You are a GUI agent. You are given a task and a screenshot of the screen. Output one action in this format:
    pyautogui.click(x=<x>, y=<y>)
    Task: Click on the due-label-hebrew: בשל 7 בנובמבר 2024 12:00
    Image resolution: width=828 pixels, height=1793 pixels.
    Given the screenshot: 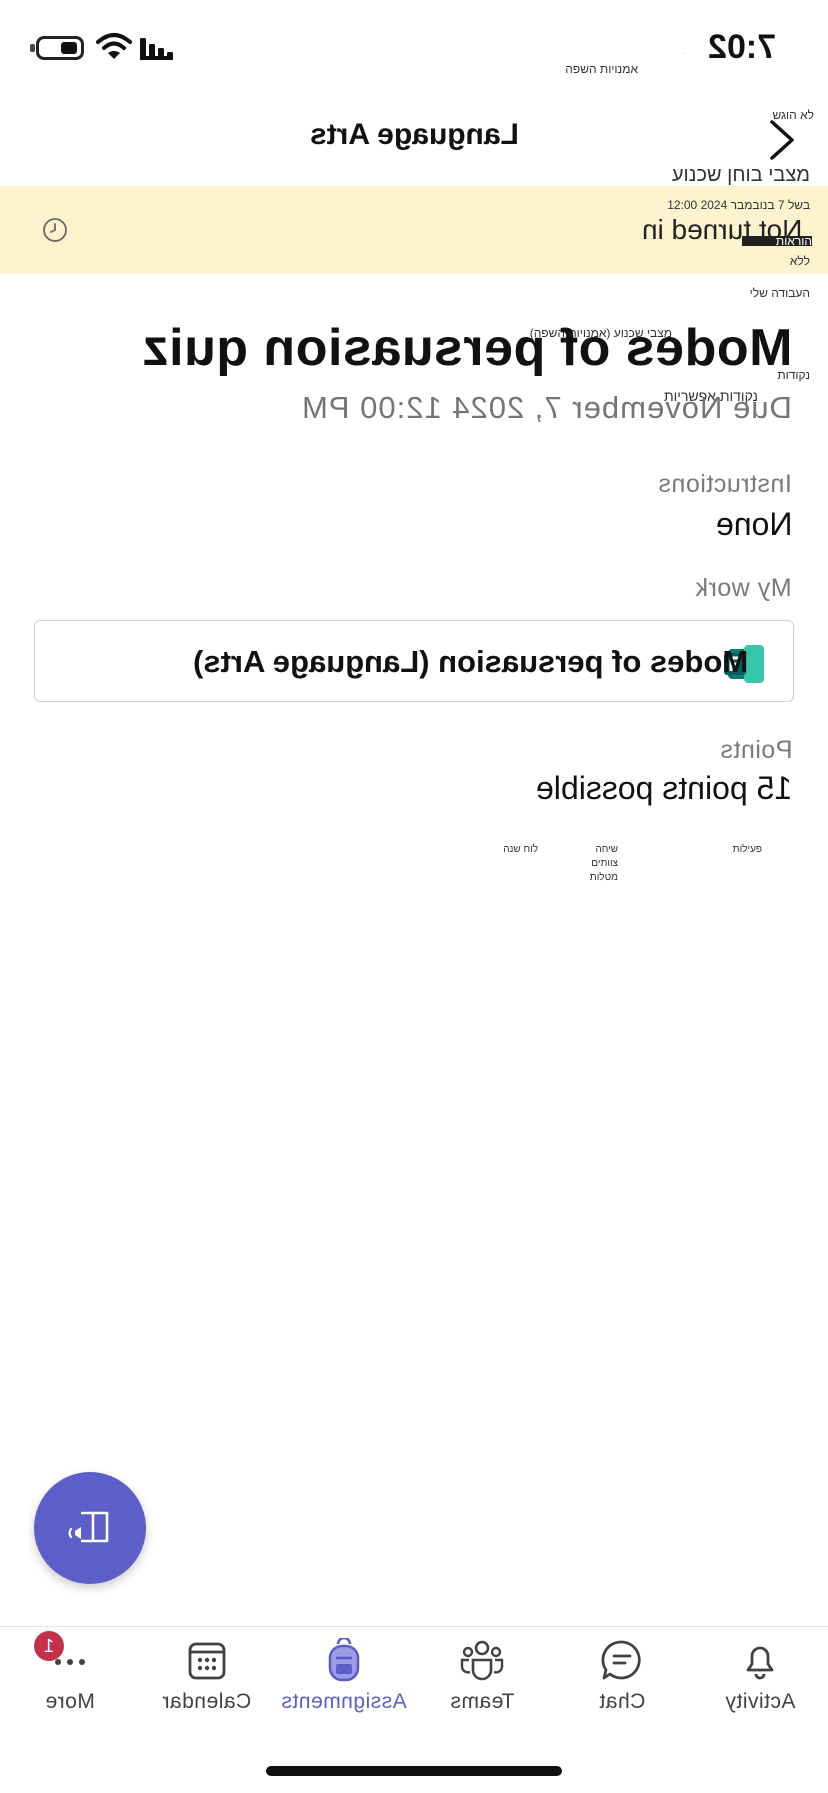 What is the action you would take?
    pyautogui.click(x=738, y=205)
    